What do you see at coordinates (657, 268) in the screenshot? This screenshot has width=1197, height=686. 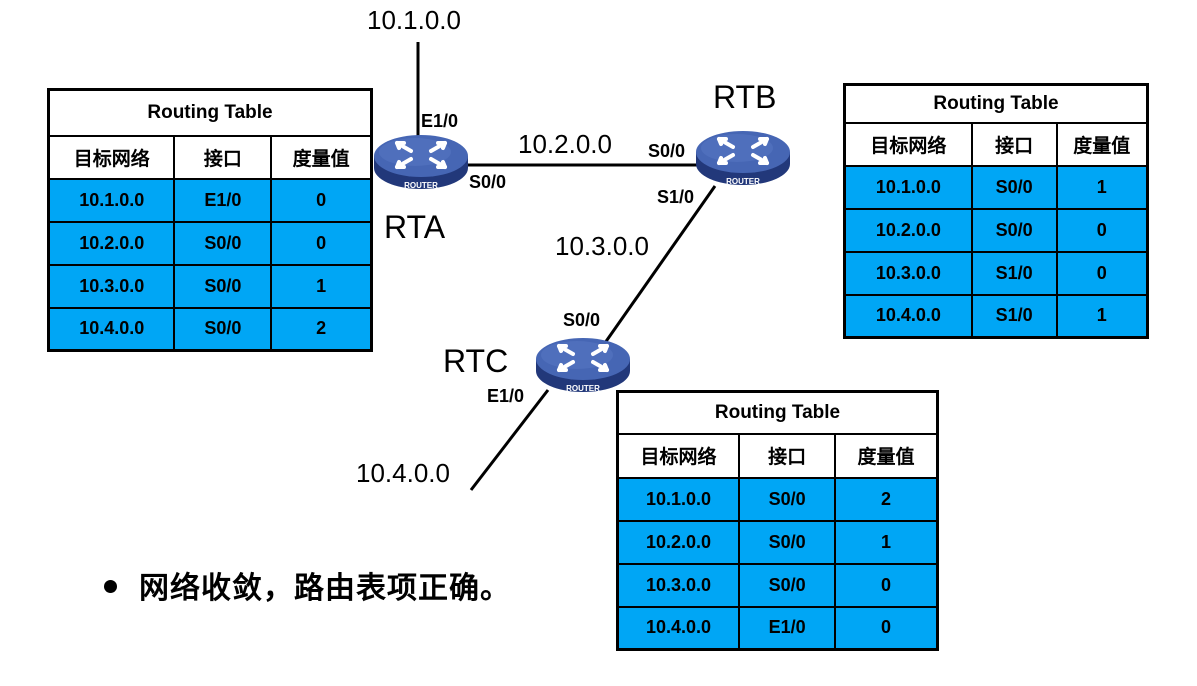 I see `link-rtb-rtc` at bounding box center [657, 268].